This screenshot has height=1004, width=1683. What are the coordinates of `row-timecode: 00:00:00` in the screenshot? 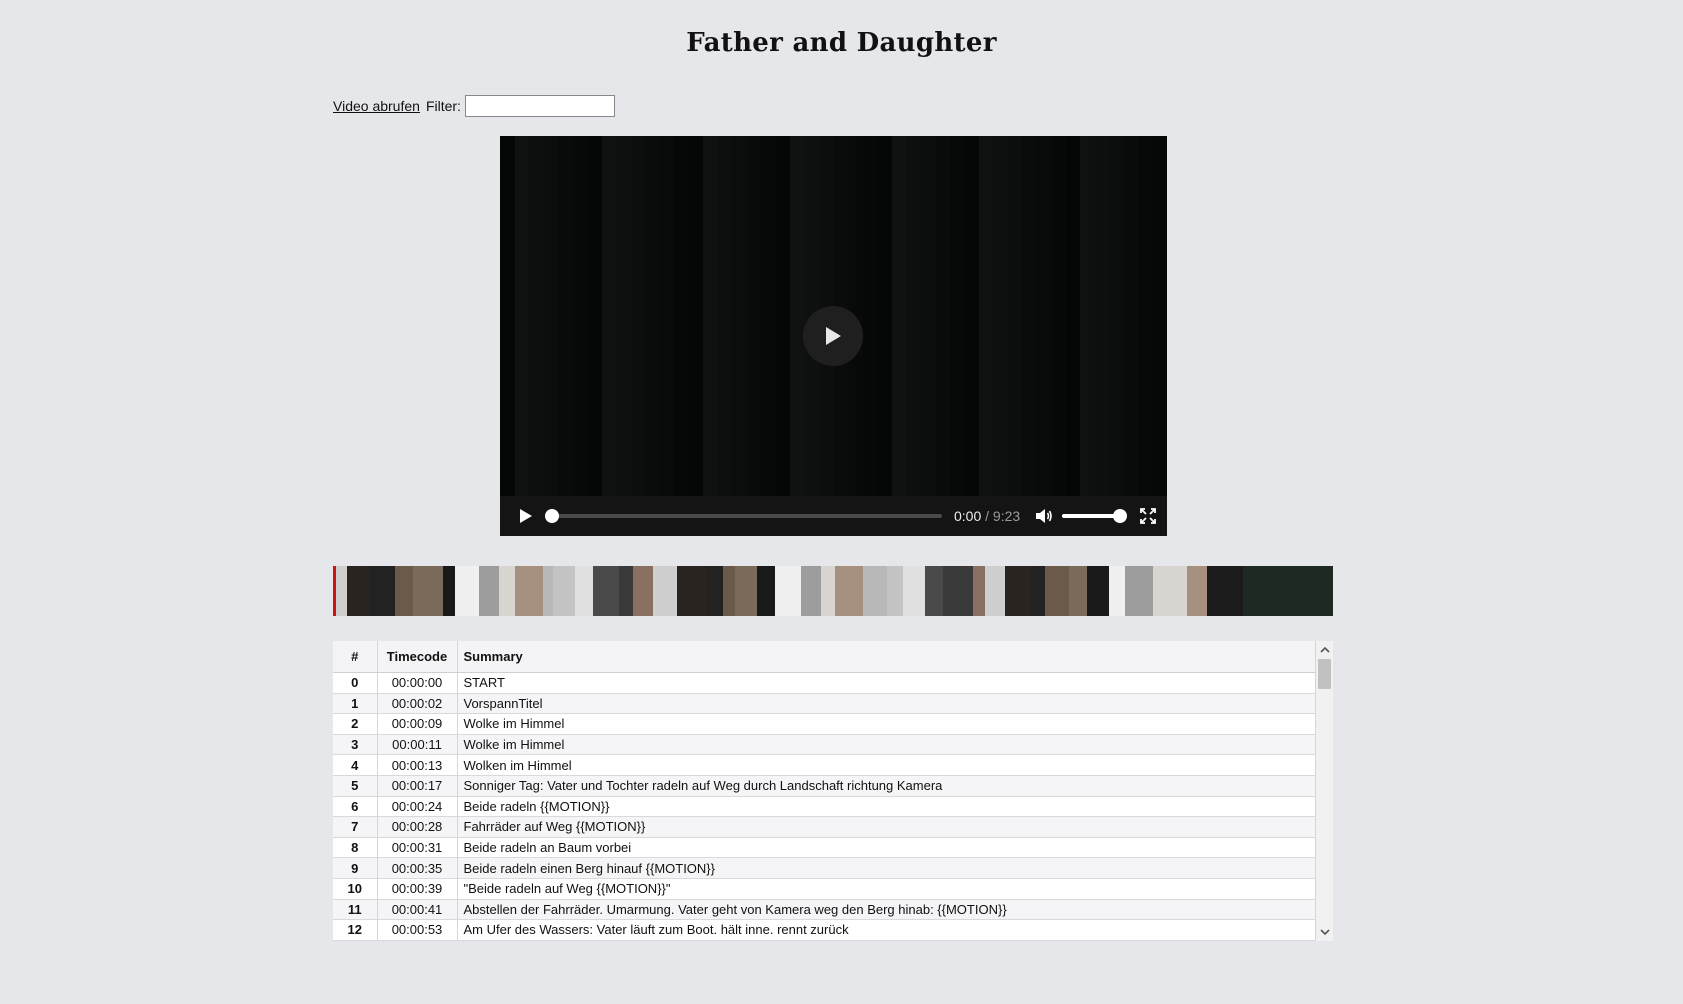 It's located at (417, 683).